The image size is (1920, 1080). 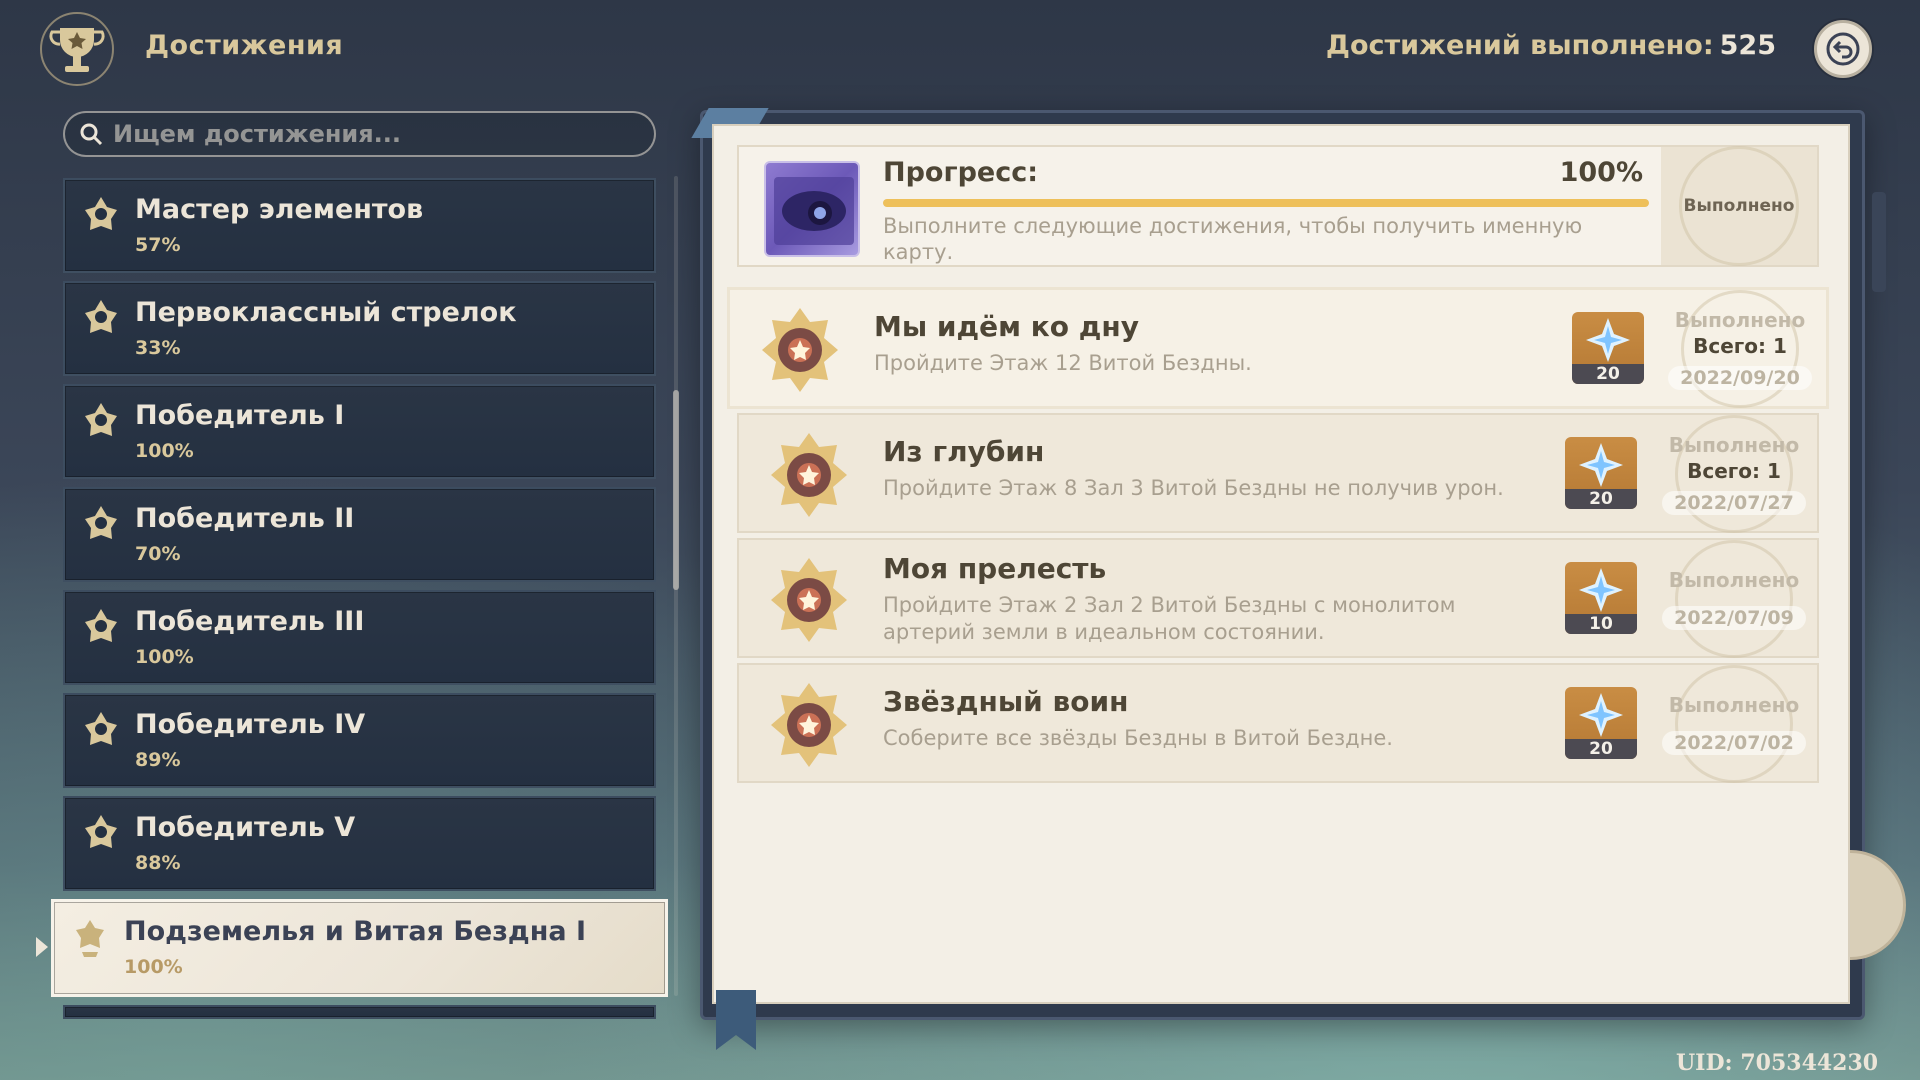 I want to click on category-item: Первоклассный стрелок 33%, so click(x=359, y=328).